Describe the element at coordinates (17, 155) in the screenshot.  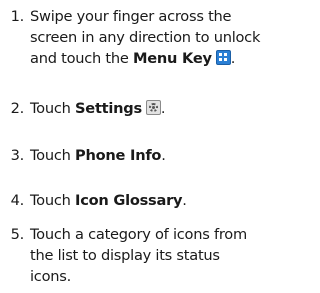
I see `step-number: 3.` at that location.